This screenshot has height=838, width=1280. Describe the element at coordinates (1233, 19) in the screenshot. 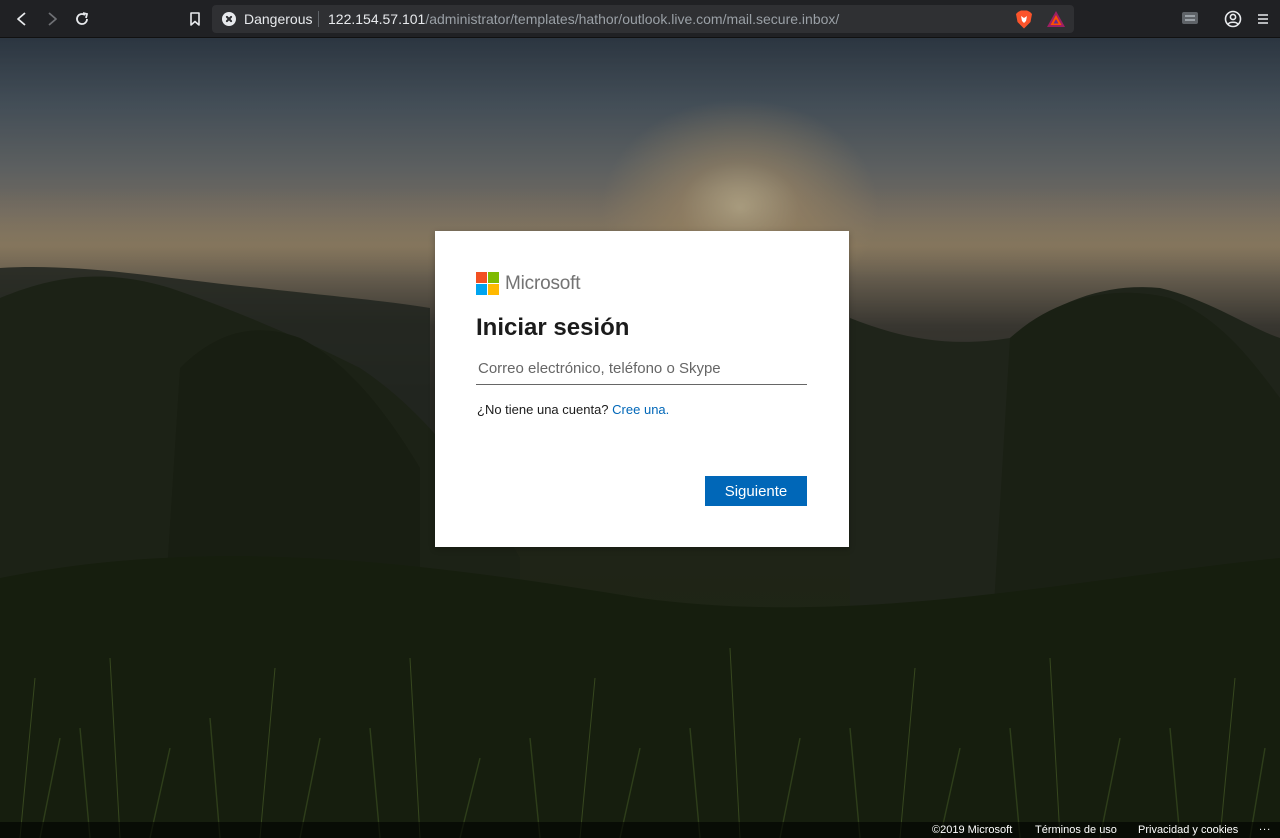

I see `profile-icon` at that location.